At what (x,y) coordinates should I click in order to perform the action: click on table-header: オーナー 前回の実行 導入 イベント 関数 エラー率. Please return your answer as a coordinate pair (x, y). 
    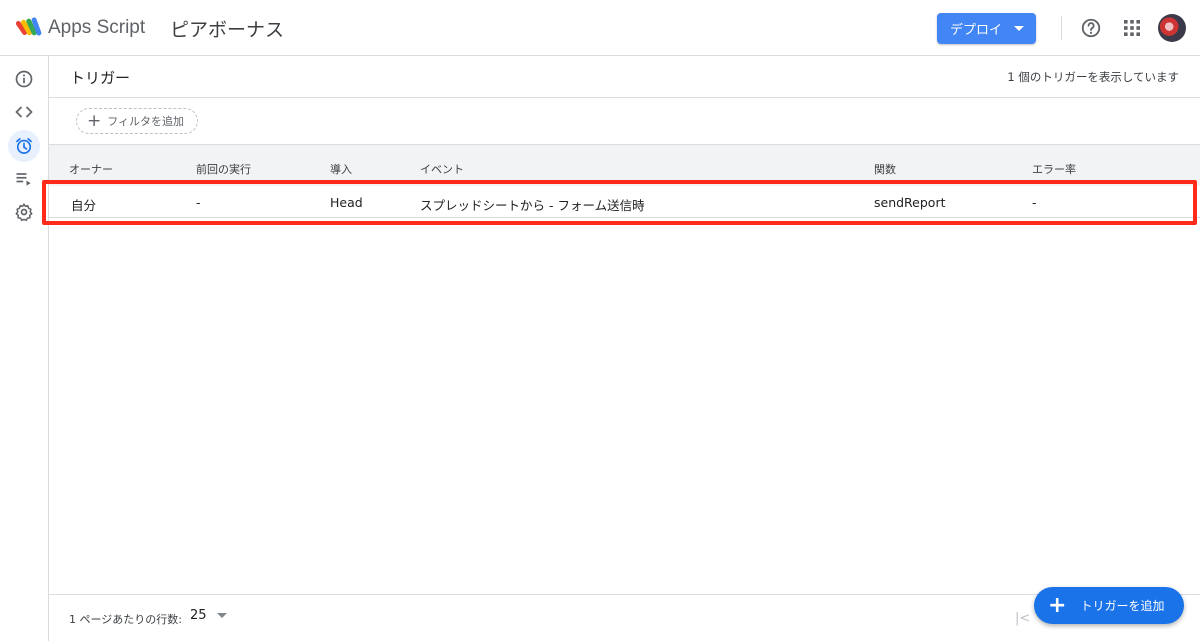
    Looking at the image, I should click on (624, 165).